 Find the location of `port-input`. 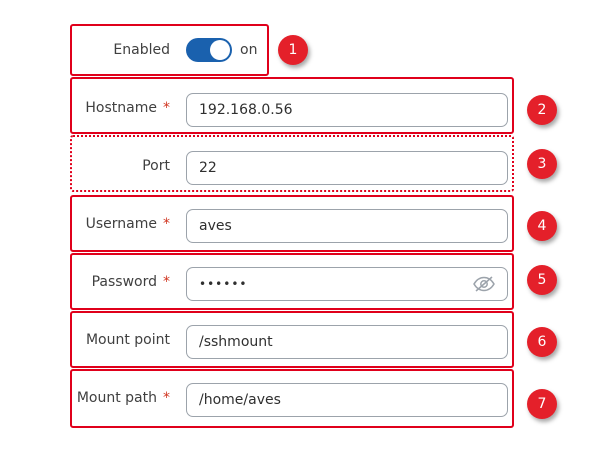

port-input is located at coordinates (334, 168).